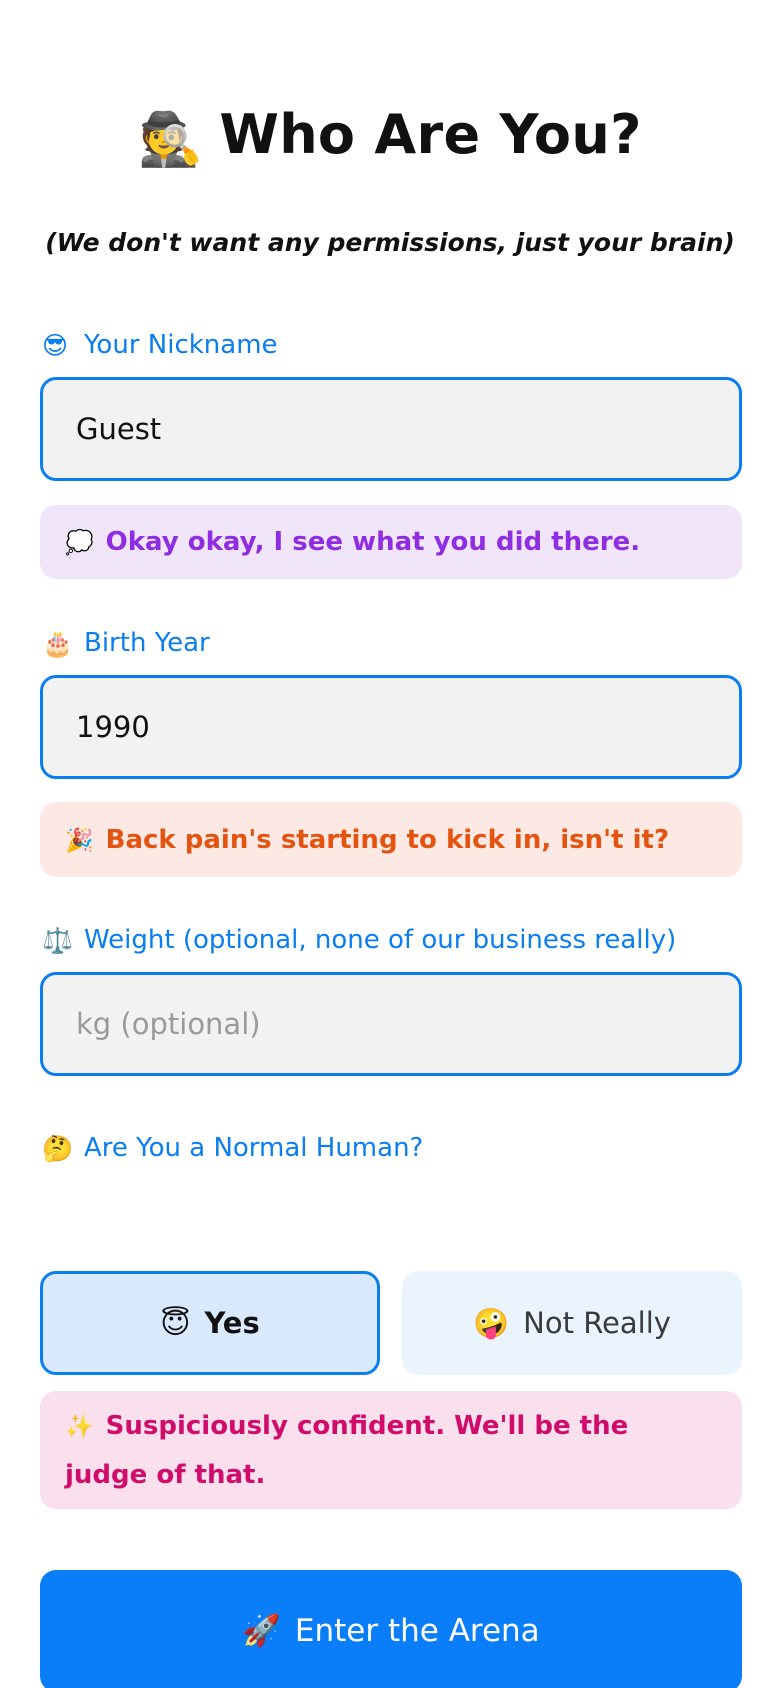  What do you see at coordinates (392, 643) in the screenshot?
I see `birth-year-label: 🎂 Birth Year` at bounding box center [392, 643].